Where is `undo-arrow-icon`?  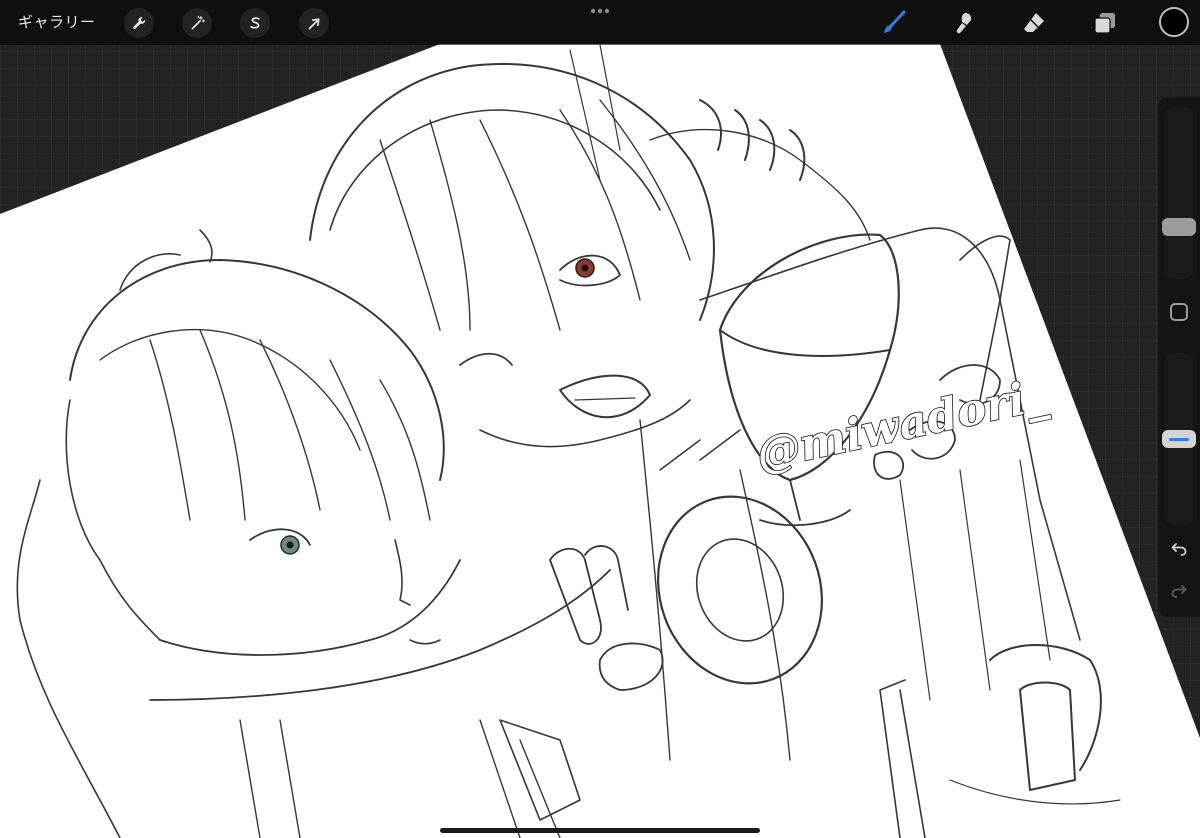
undo-arrow-icon is located at coordinates (1179, 549).